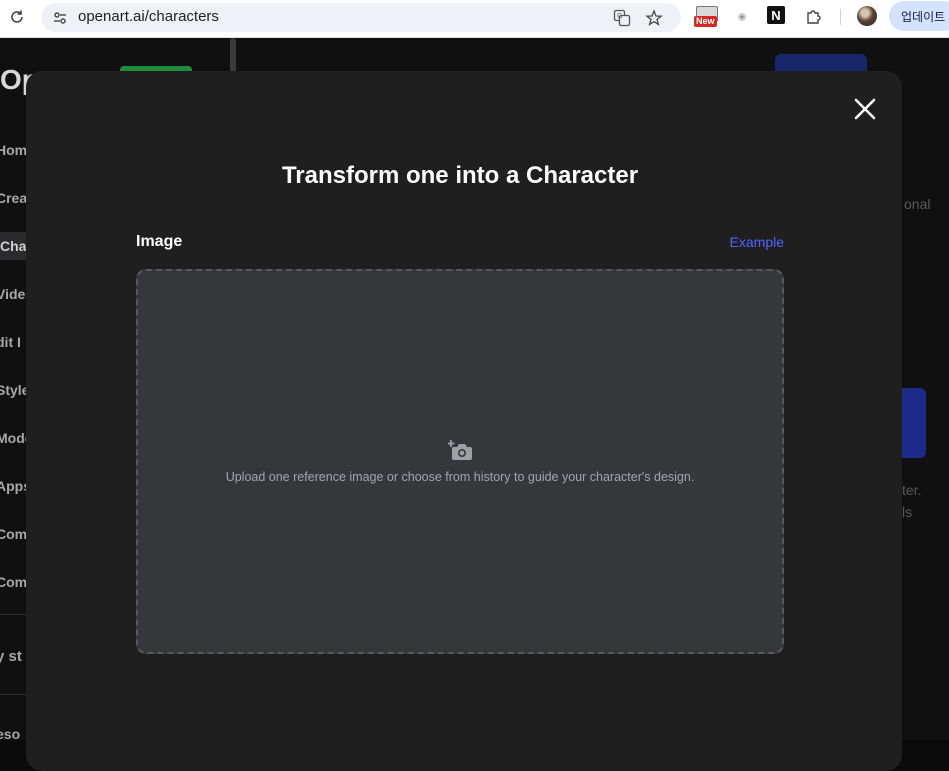 The image size is (949, 771). What do you see at coordinates (361, 17) in the screenshot?
I see `address-bar: openart.ai/characters G` at bounding box center [361, 17].